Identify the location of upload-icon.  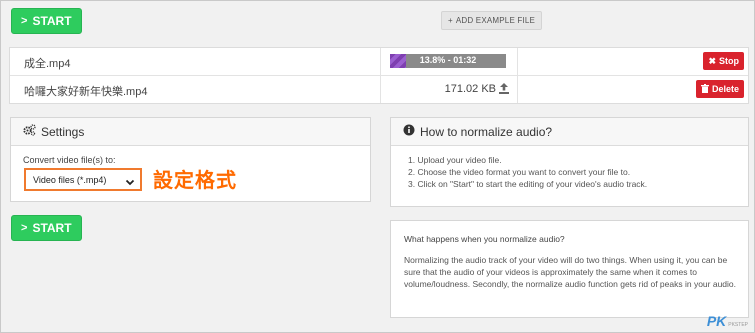
(504, 90).